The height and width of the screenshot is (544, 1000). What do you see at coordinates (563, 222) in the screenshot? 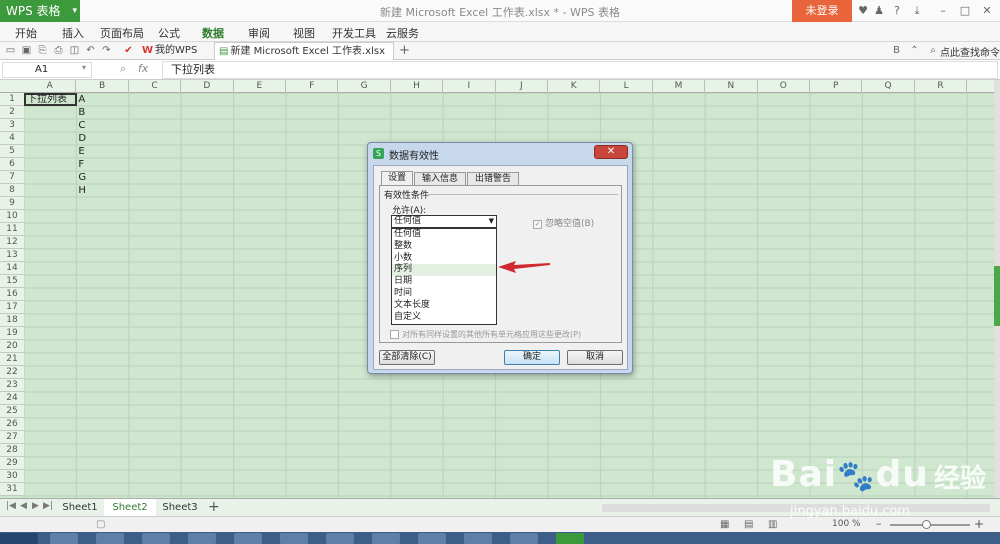
I see `ignore-blank-checkbox: ✓ 忽略空值(B)` at bounding box center [563, 222].